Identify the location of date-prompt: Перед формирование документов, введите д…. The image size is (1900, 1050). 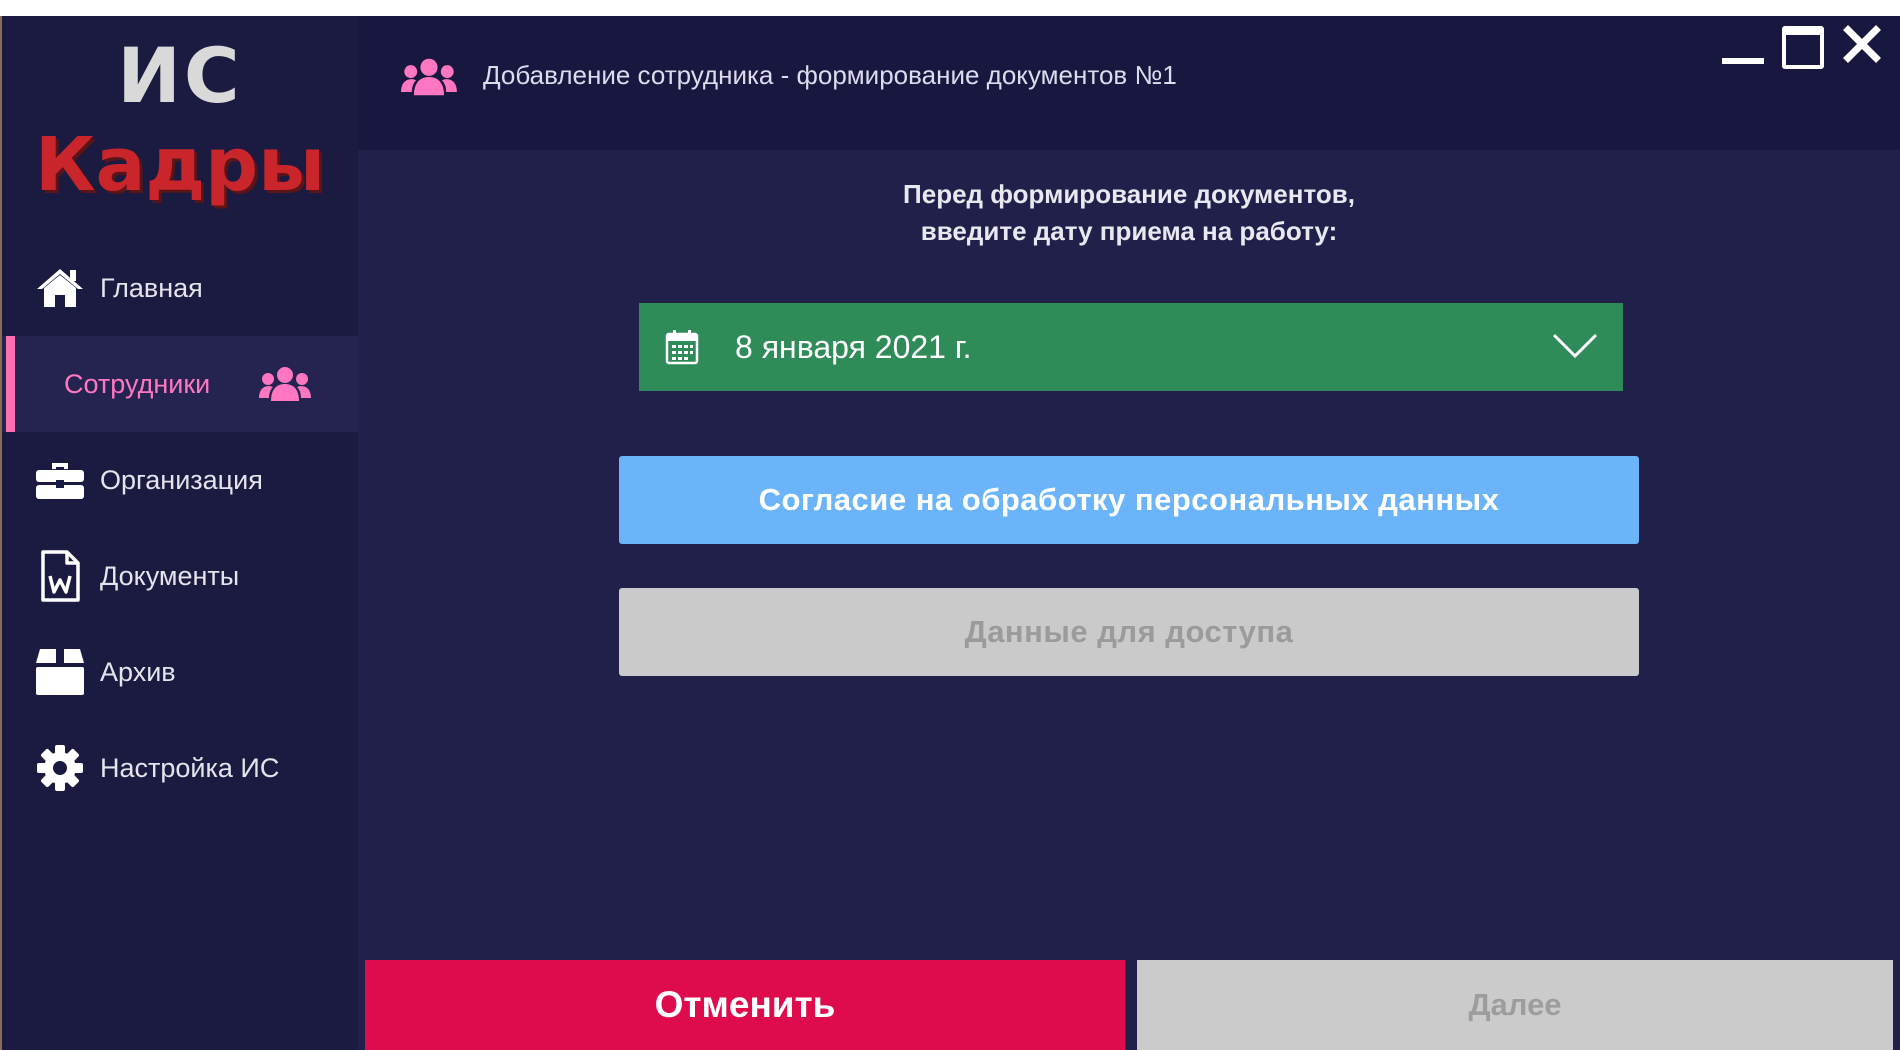
(1129, 213).